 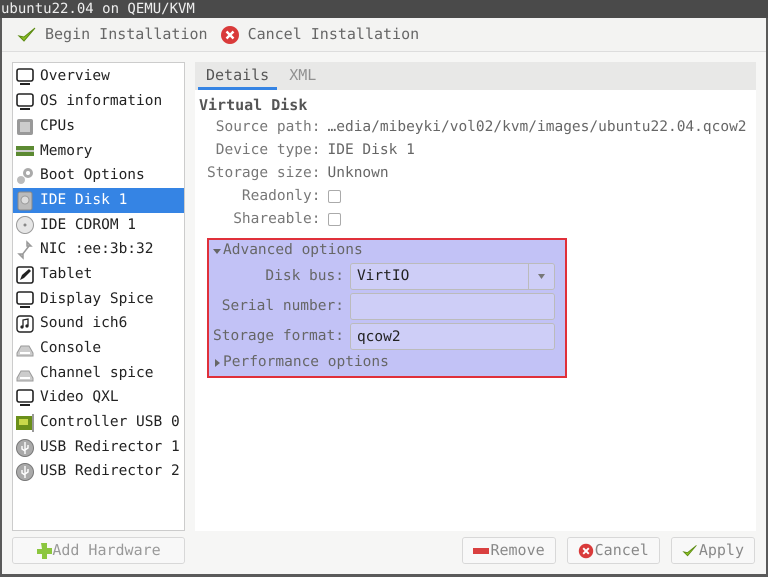 I want to click on field-value: IDE Disk 1, so click(x=371, y=150).